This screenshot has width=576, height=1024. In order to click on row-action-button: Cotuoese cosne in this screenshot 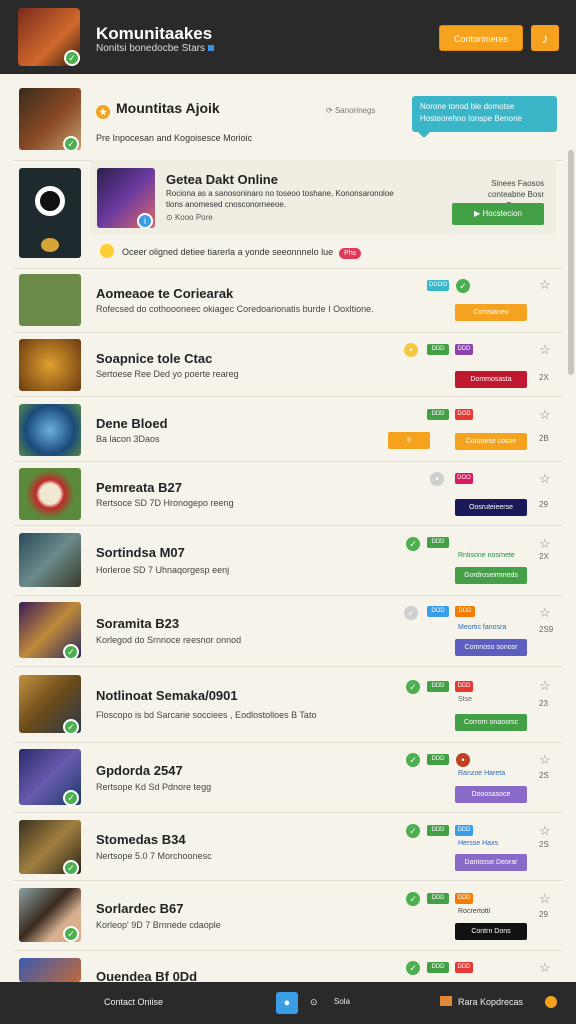, I will do `click(491, 441)`.